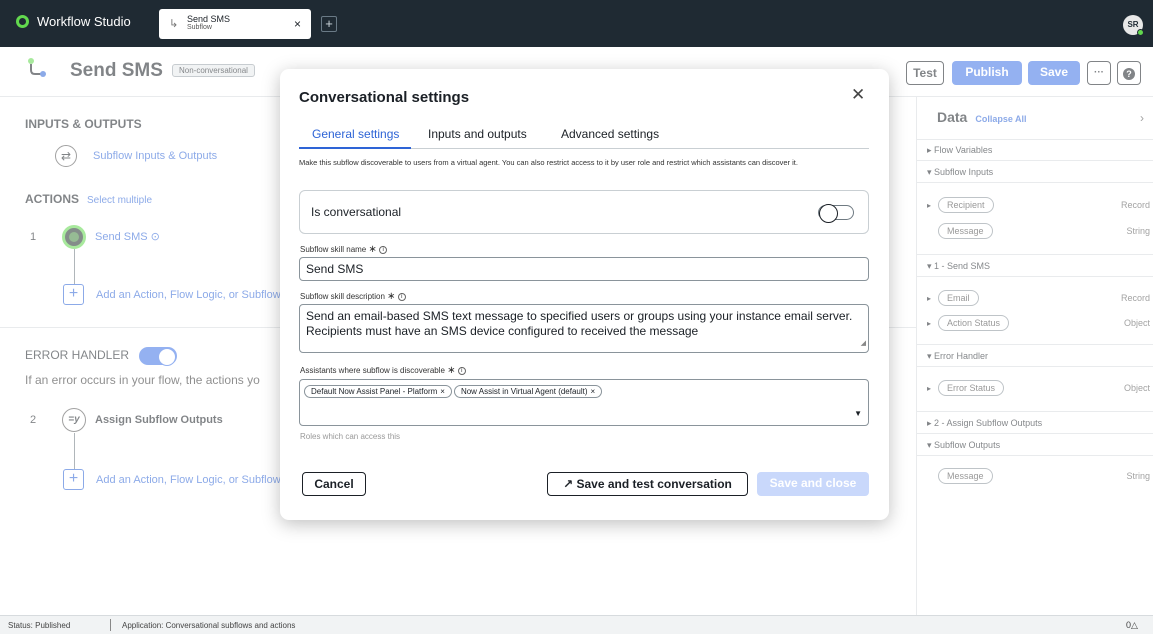 The height and width of the screenshot is (634, 1153). What do you see at coordinates (813, 484) in the screenshot?
I see `save-and-close-button: Save and close` at bounding box center [813, 484].